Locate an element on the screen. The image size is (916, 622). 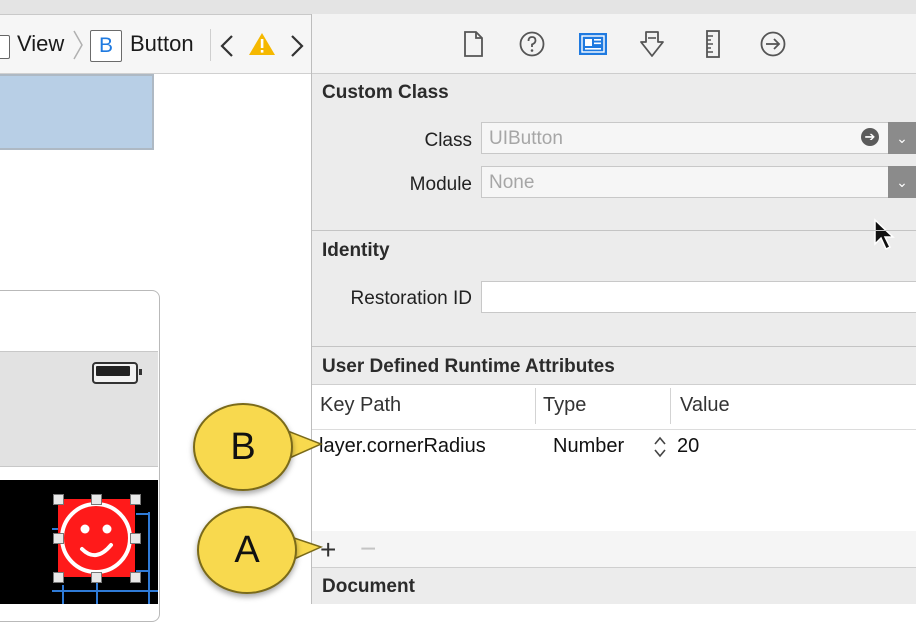
add-remove-bar: + − is located at coordinates (614, 549).